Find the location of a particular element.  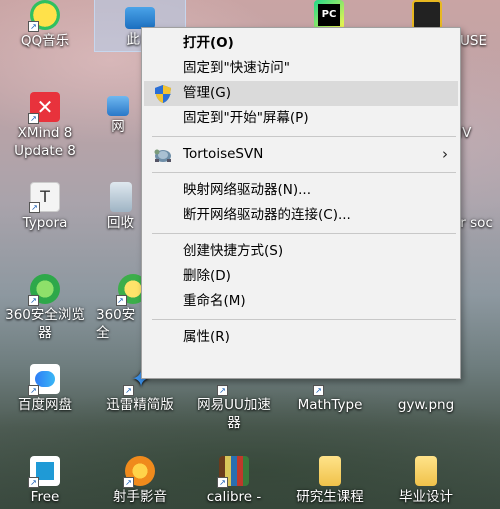

recycle-bin-icon is located at coordinates (120, 197).